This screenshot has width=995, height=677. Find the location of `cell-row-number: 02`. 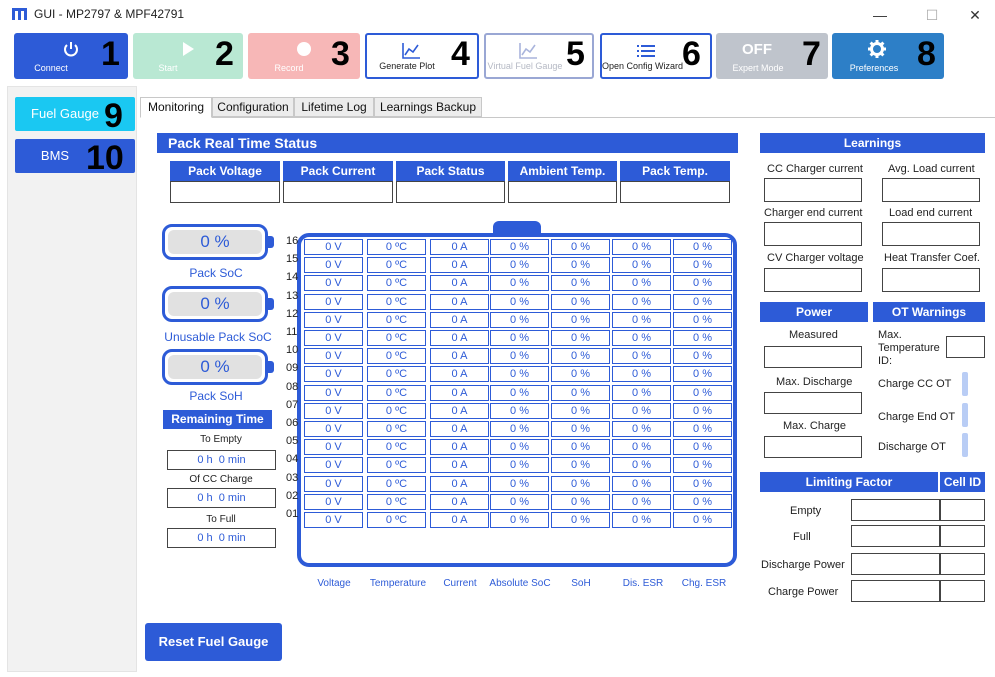

cell-row-number: 02 is located at coordinates (292, 496).